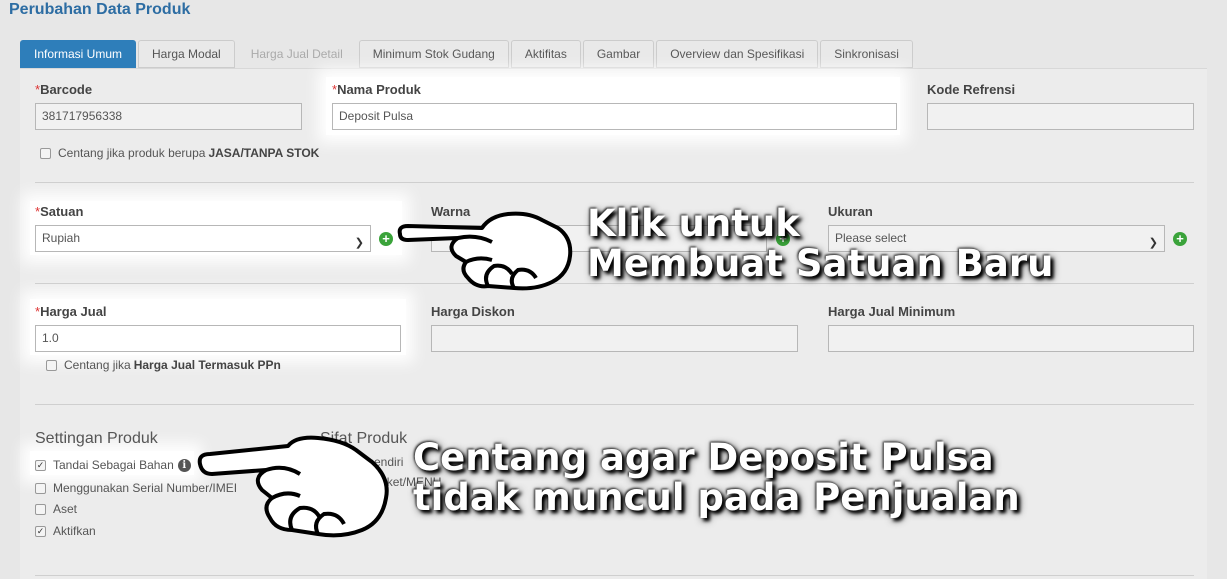 The height and width of the screenshot is (579, 1227). What do you see at coordinates (40, 488) in the screenshot?
I see `serial-number-checkbox` at bounding box center [40, 488].